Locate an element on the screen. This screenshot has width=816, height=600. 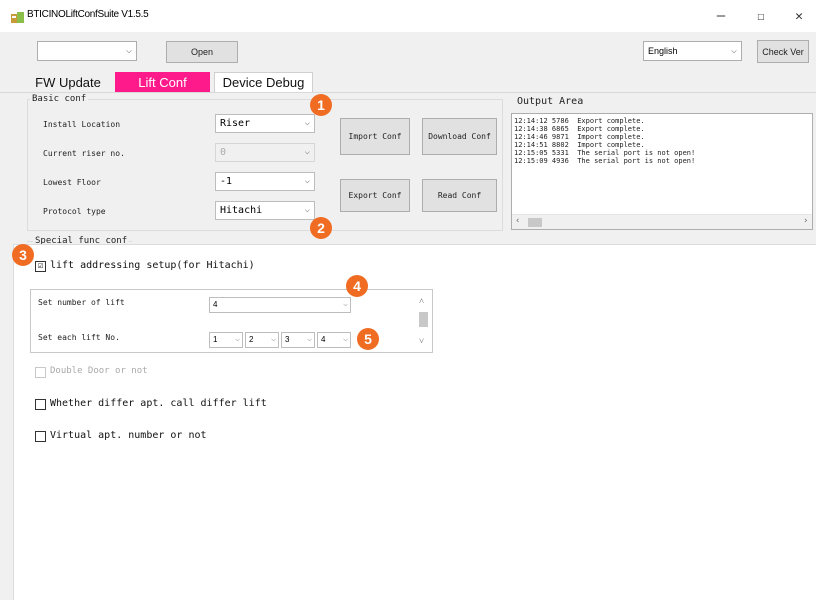
protocol-type-select: Hitachi ⌵ is located at coordinates (265, 210).